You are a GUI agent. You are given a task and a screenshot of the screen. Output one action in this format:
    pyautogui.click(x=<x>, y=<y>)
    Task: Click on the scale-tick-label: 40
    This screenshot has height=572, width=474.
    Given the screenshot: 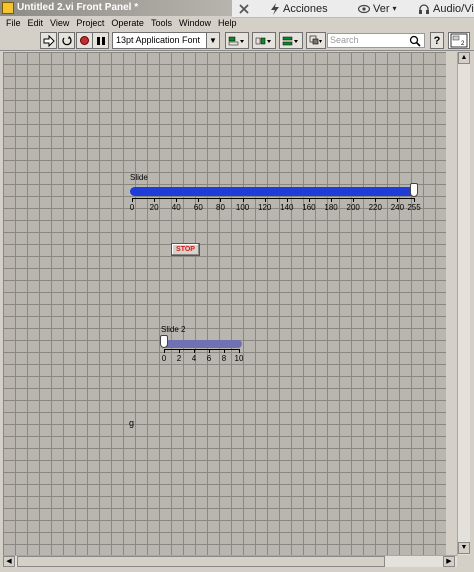 What is the action you would take?
    pyautogui.click(x=176, y=207)
    